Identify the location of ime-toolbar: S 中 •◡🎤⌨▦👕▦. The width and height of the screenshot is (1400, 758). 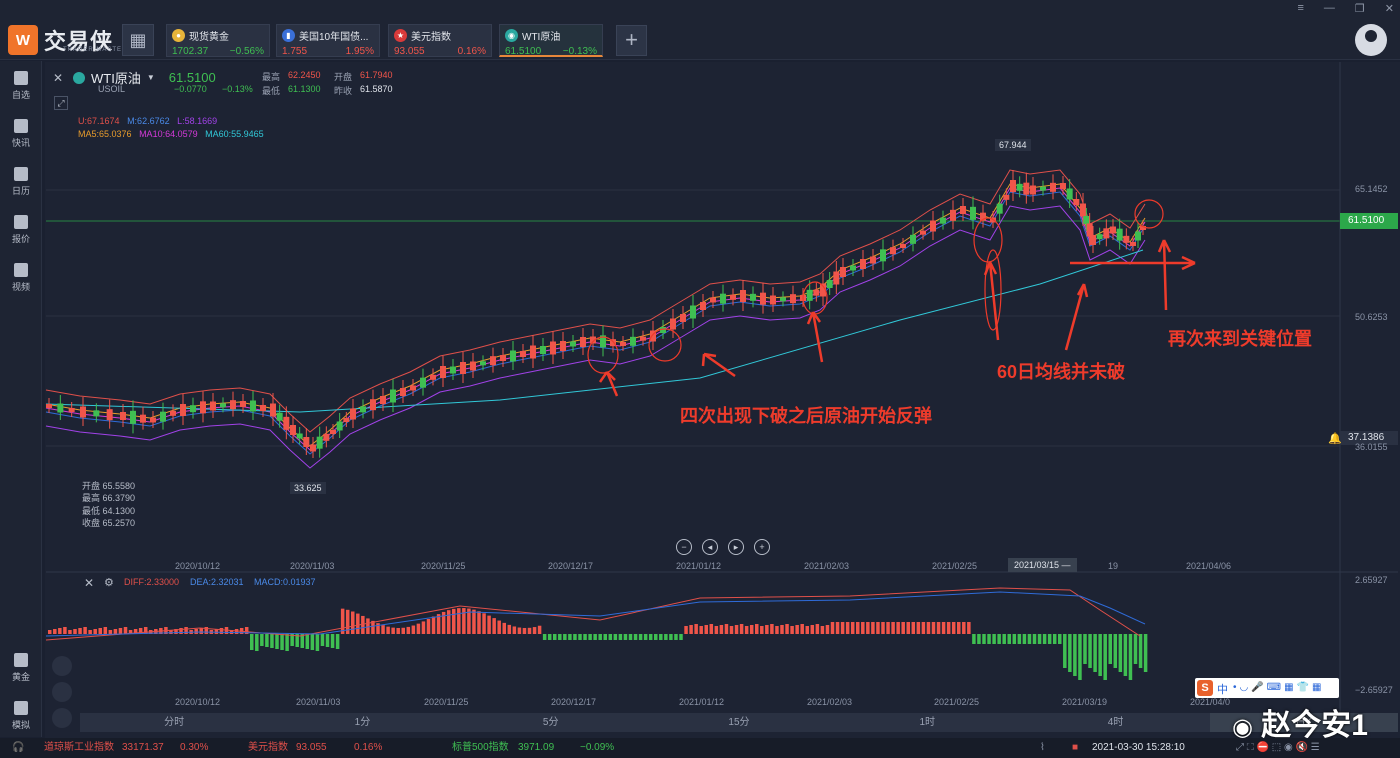
(1267, 688).